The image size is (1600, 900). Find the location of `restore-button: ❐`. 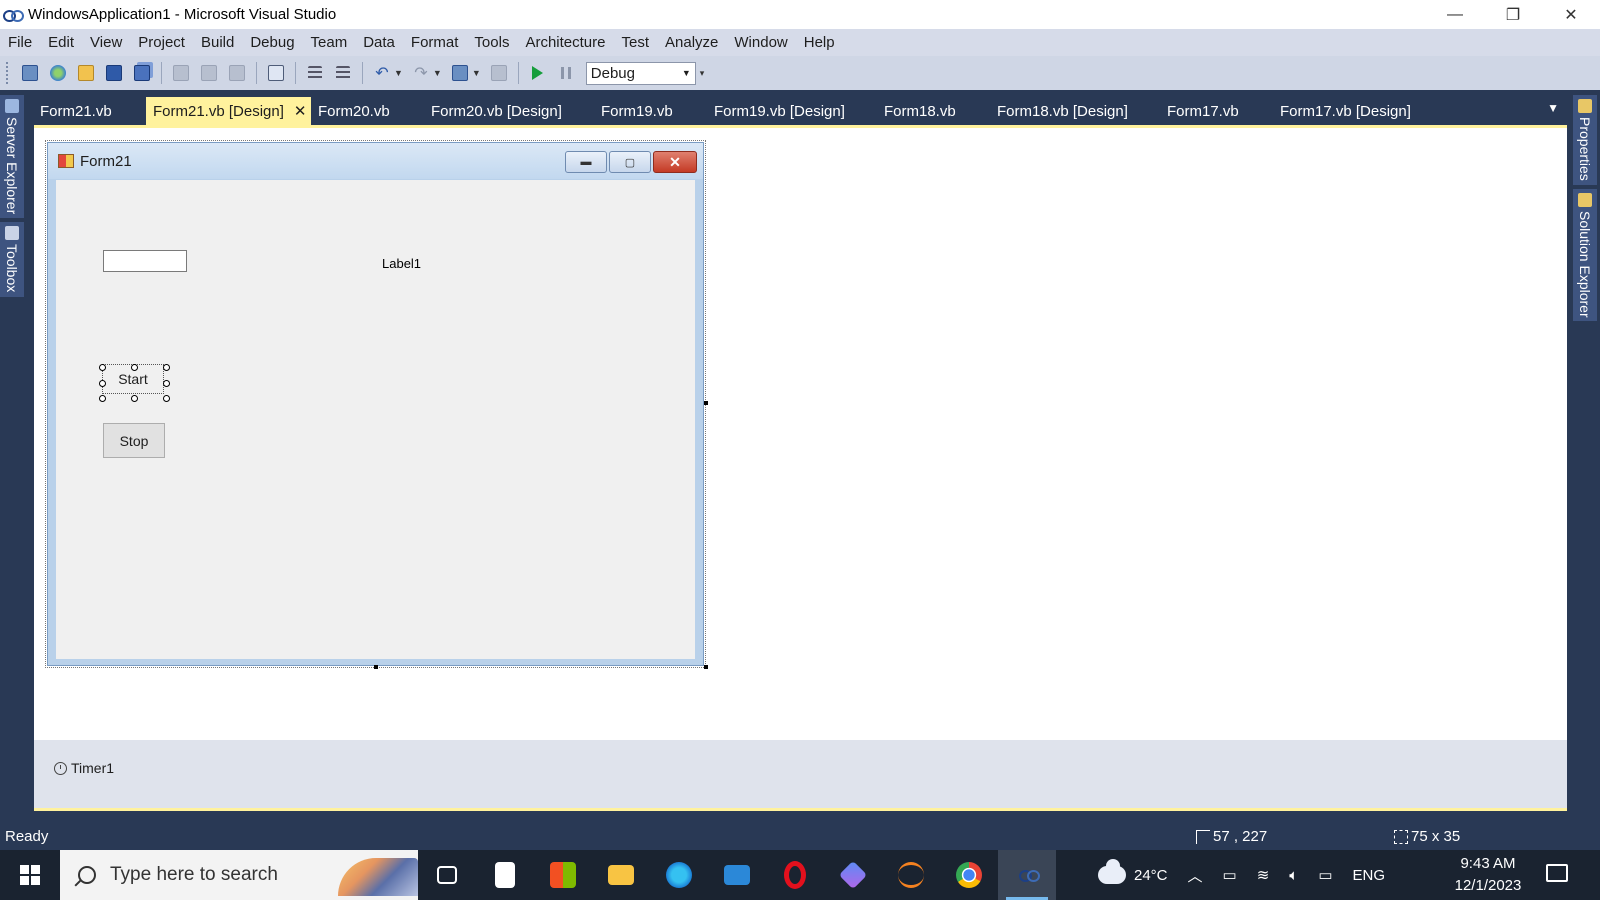

restore-button: ❐ is located at coordinates (1513, 14).